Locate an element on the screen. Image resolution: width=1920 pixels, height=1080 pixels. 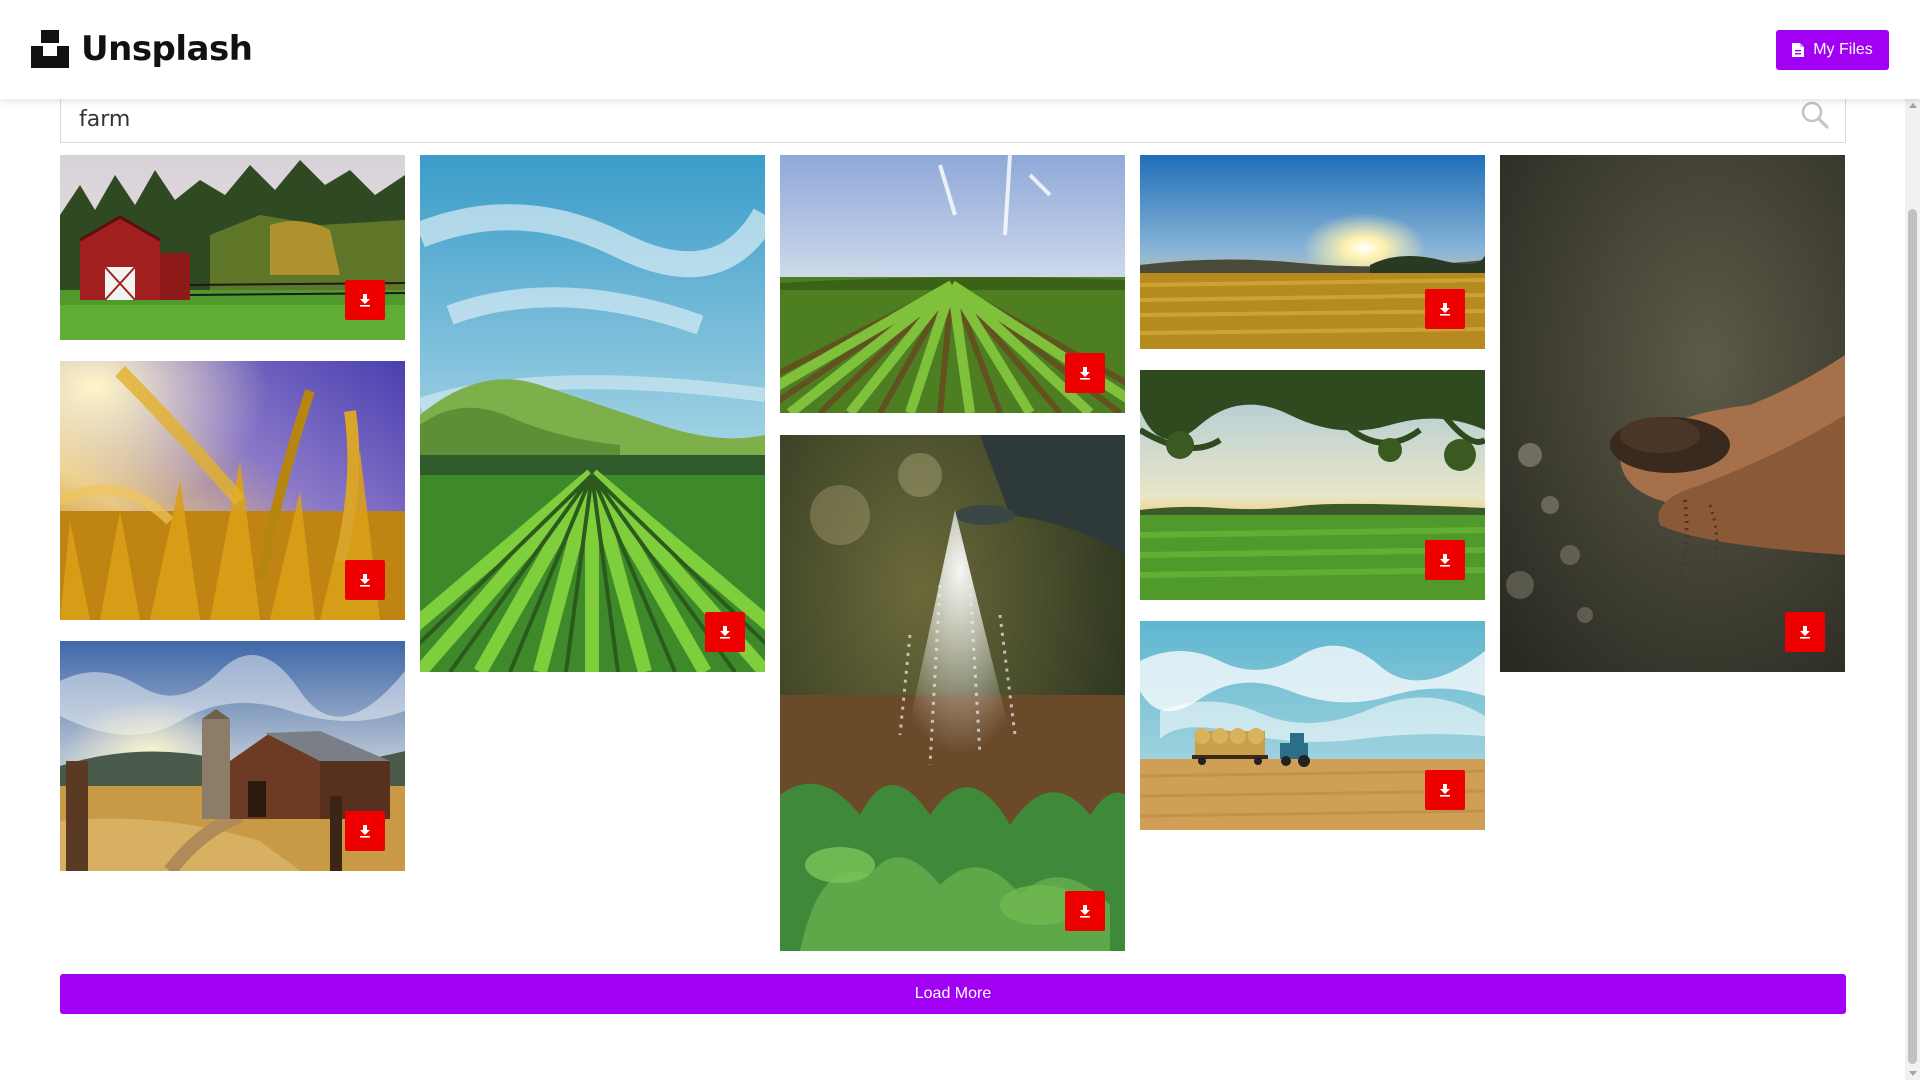
file-icon is located at coordinates (1798, 50).